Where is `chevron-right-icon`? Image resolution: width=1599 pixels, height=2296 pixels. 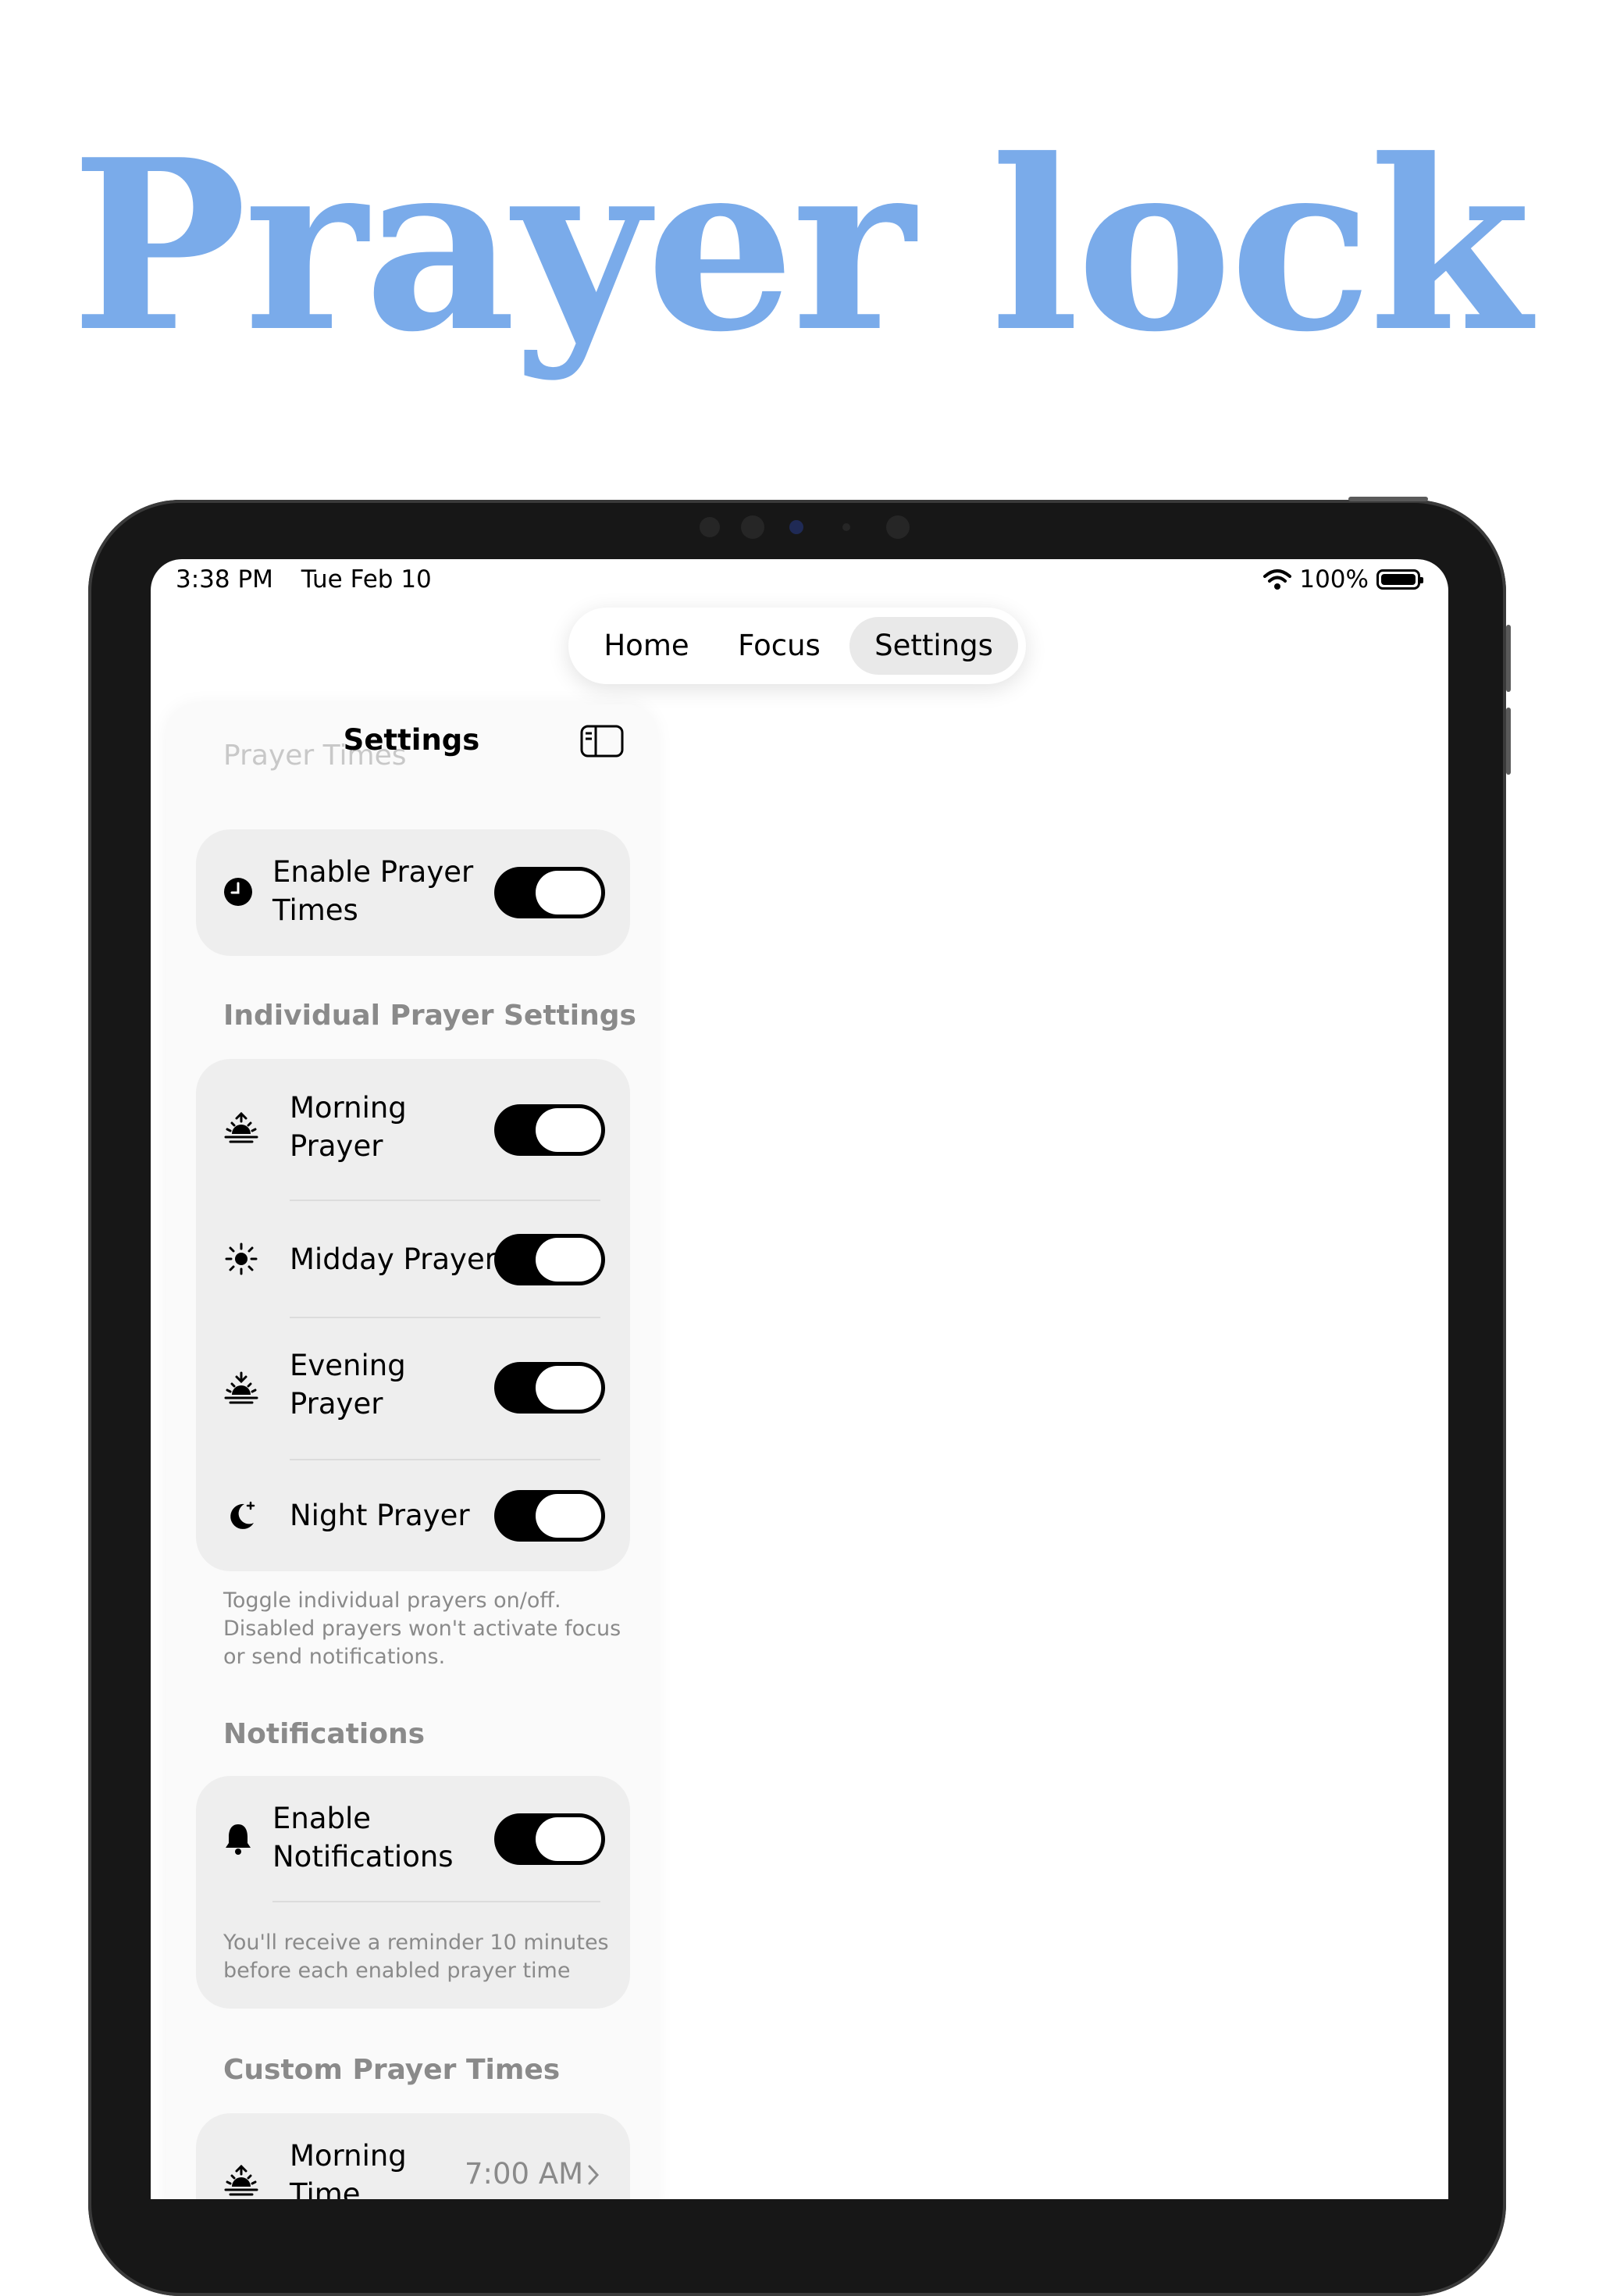
chevron-right-icon is located at coordinates (594, 2175).